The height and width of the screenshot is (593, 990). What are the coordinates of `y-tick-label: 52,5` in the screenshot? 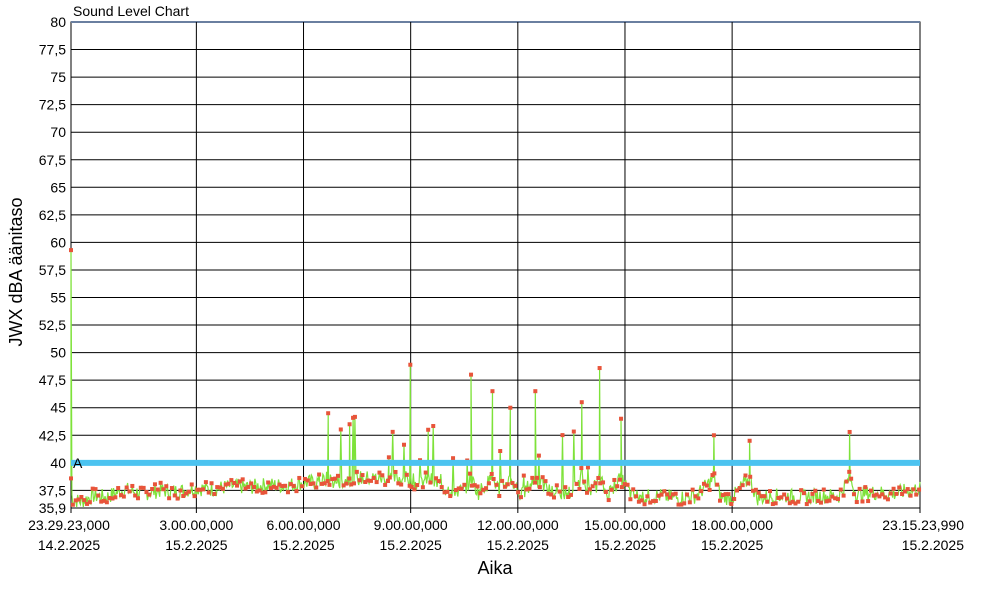 It's located at (52, 325).